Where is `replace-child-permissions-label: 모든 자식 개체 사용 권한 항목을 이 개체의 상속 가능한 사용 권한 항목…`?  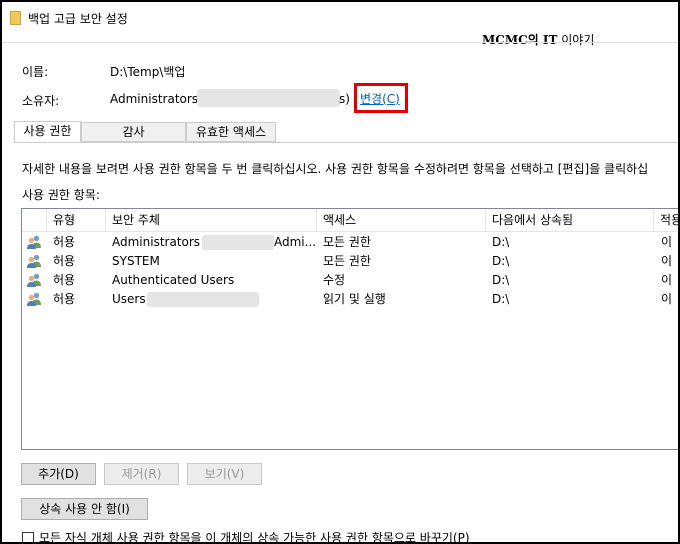
replace-child-permissions-label: 모든 자식 개체 사용 권한 항목을 이 개체의 상속 가능한 사용 권한 항목… is located at coordinates (254, 537).